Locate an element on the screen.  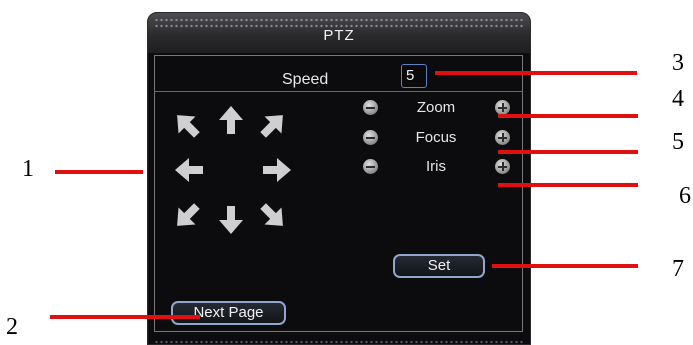
dialog-title: PTZ is located at coordinates (339, 35).